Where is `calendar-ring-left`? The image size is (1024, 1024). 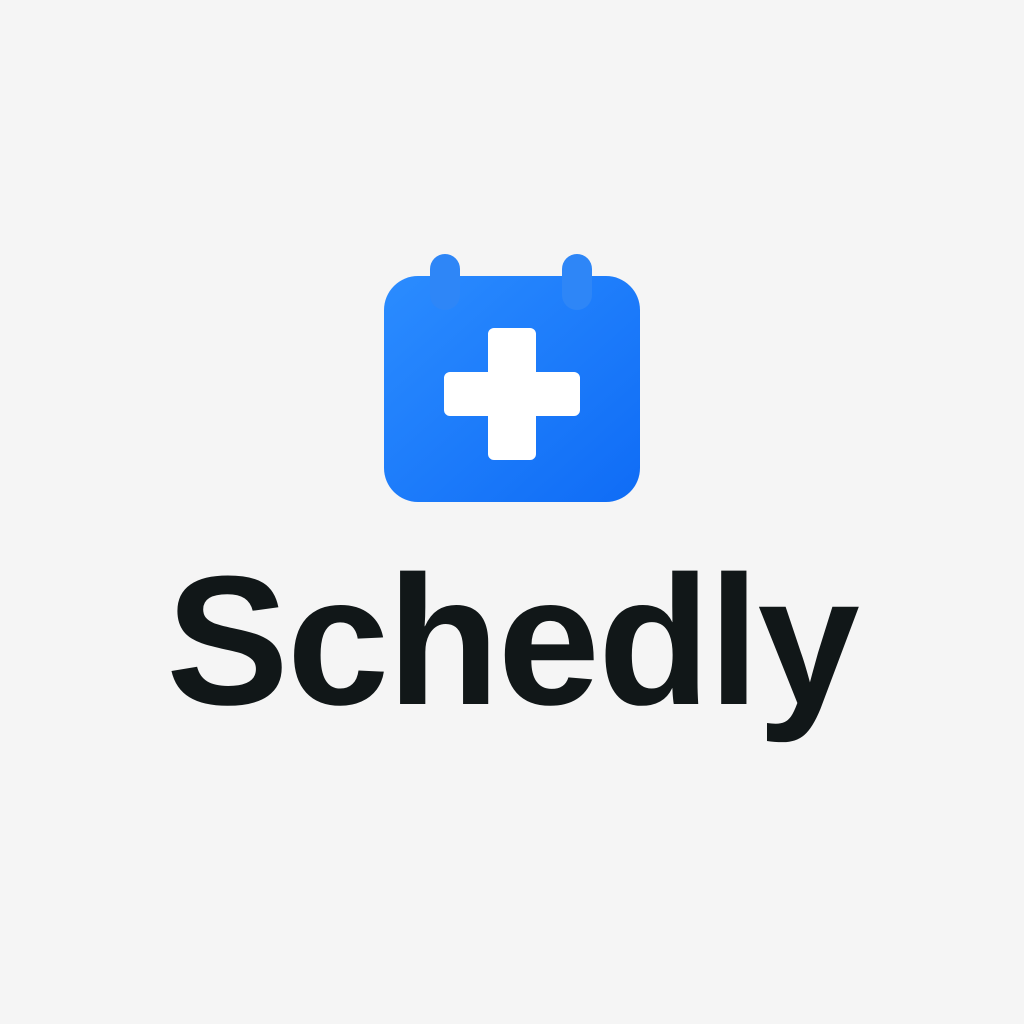
calendar-ring-left is located at coordinates (445, 282).